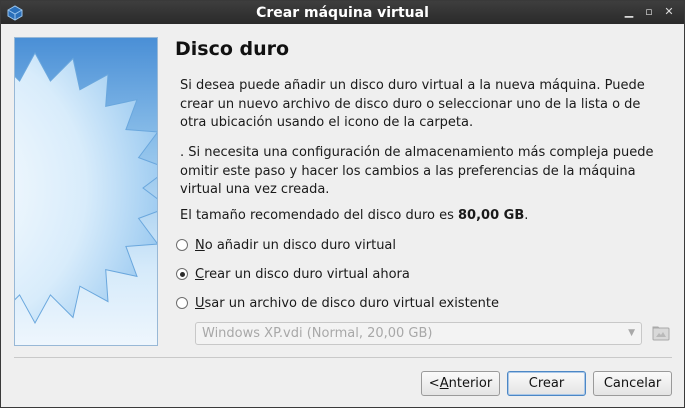  Describe the element at coordinates (632, 383) in the screenshot. I see `cancel-button: Cancelar` at that location.